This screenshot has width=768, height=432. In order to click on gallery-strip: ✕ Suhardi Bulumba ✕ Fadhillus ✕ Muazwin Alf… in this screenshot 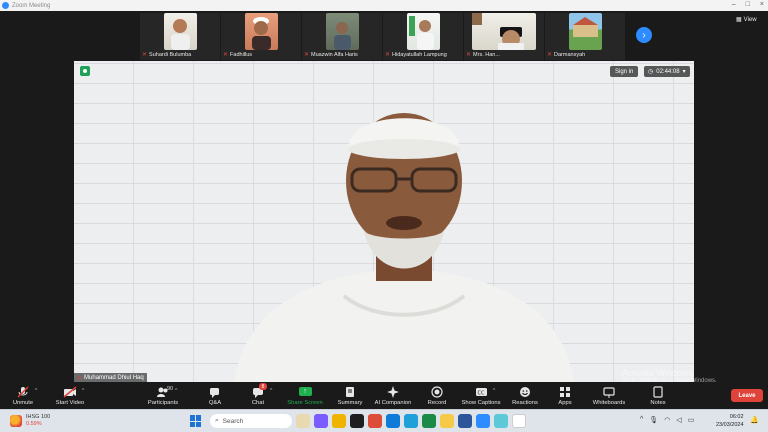, I will do `click(382, 36)`.